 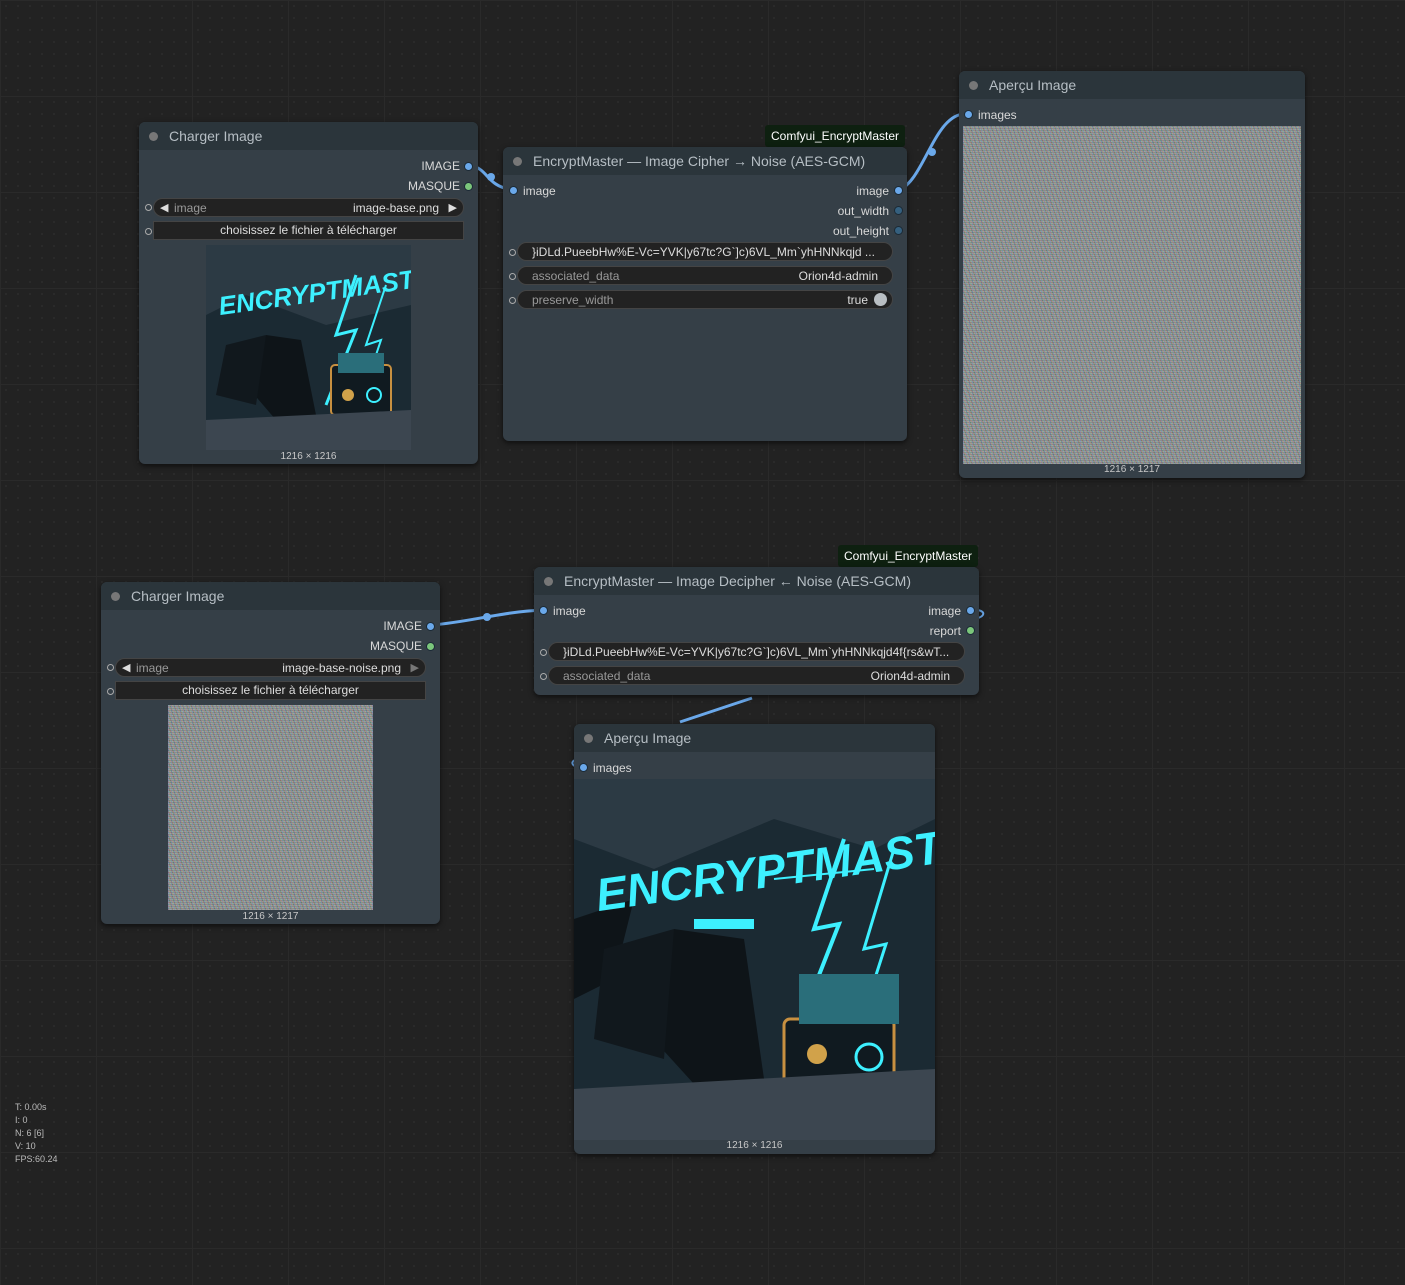 I want to click on preview-decrypted-image: ENCRYPTMASTER, so click(x=754, y=959).